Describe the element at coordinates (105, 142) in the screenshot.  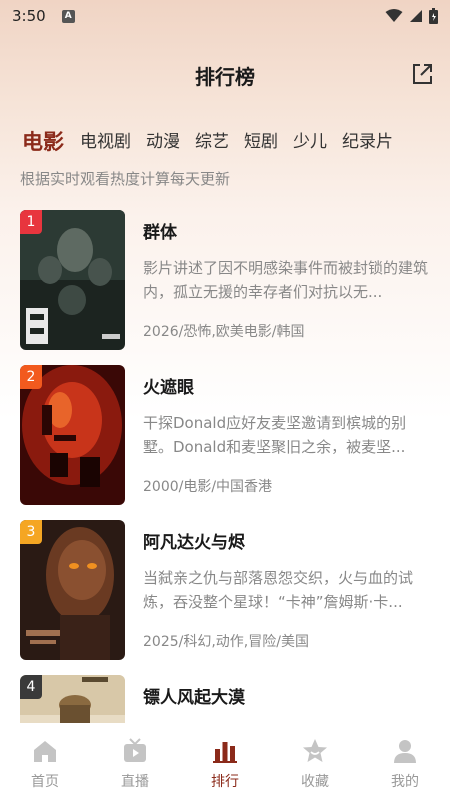
I see `tab-tv-series: 电视剧` at that location.